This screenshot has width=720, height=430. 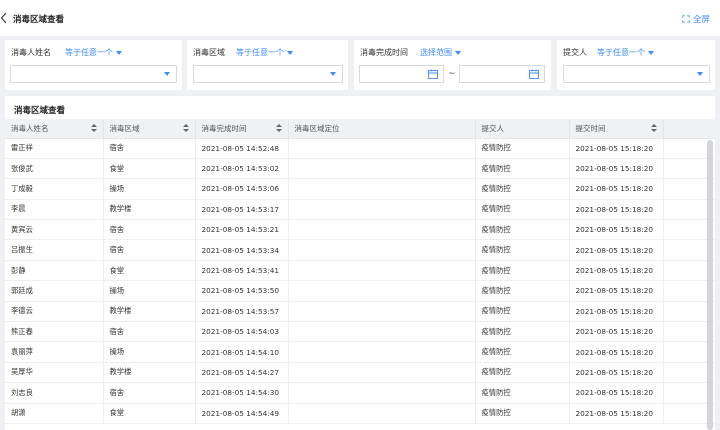 What do you see at coordinates (242, 413) in the screenshot?
I see `table-cell: 2021-08-05 14:54:49` at bounding box center [242, 413].